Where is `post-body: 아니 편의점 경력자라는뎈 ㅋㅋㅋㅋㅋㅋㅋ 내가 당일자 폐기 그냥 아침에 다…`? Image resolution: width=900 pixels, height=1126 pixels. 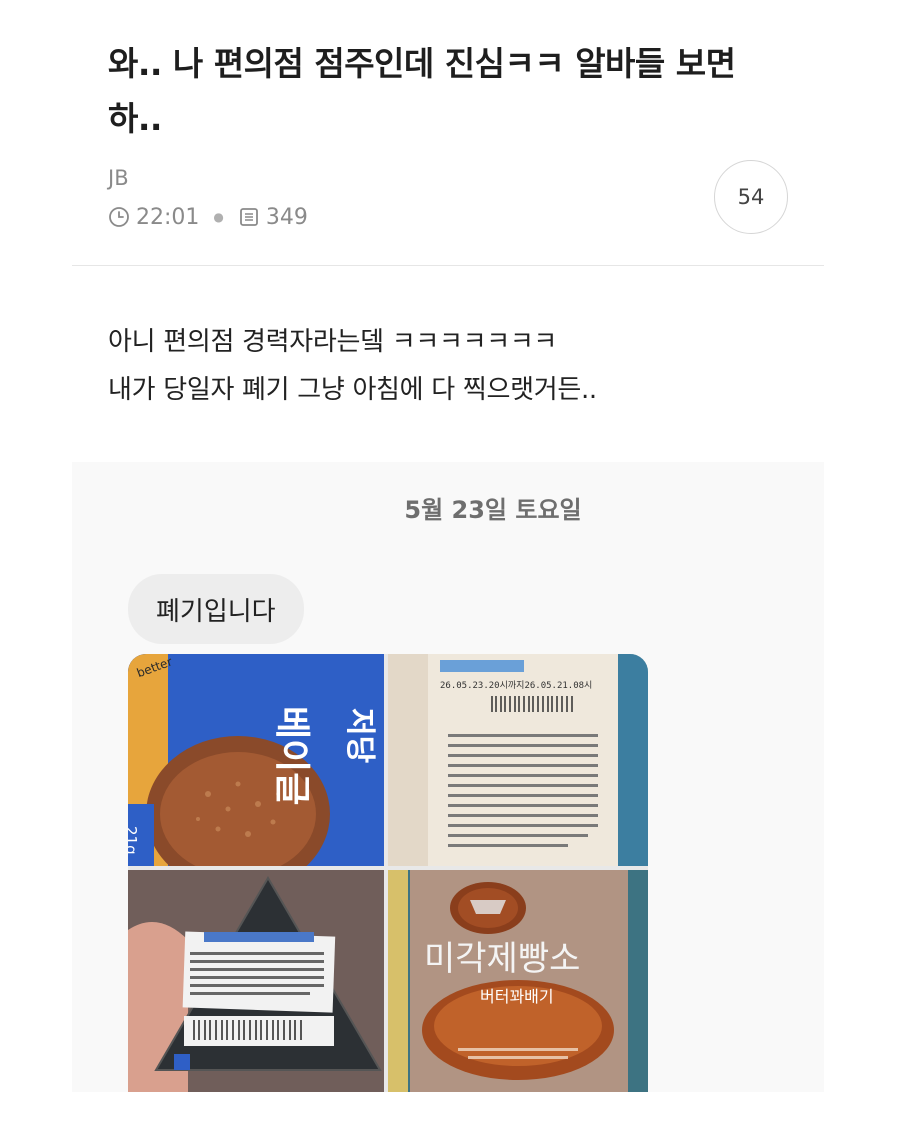 post-body: 아니 편의점 경력자라는뎈 ㅋㅋㅋㅋㅋㅋㅋ 내가 당일자 폐기 그냥 아침에 다… is located at coordinates (458, 366).